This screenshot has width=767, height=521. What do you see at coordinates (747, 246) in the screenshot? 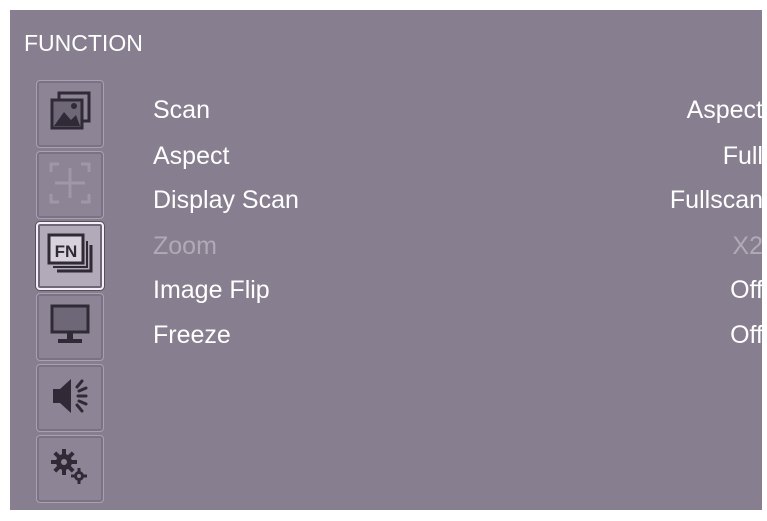
I see `menu-item-value: X2` at bounding box center [747, 246].